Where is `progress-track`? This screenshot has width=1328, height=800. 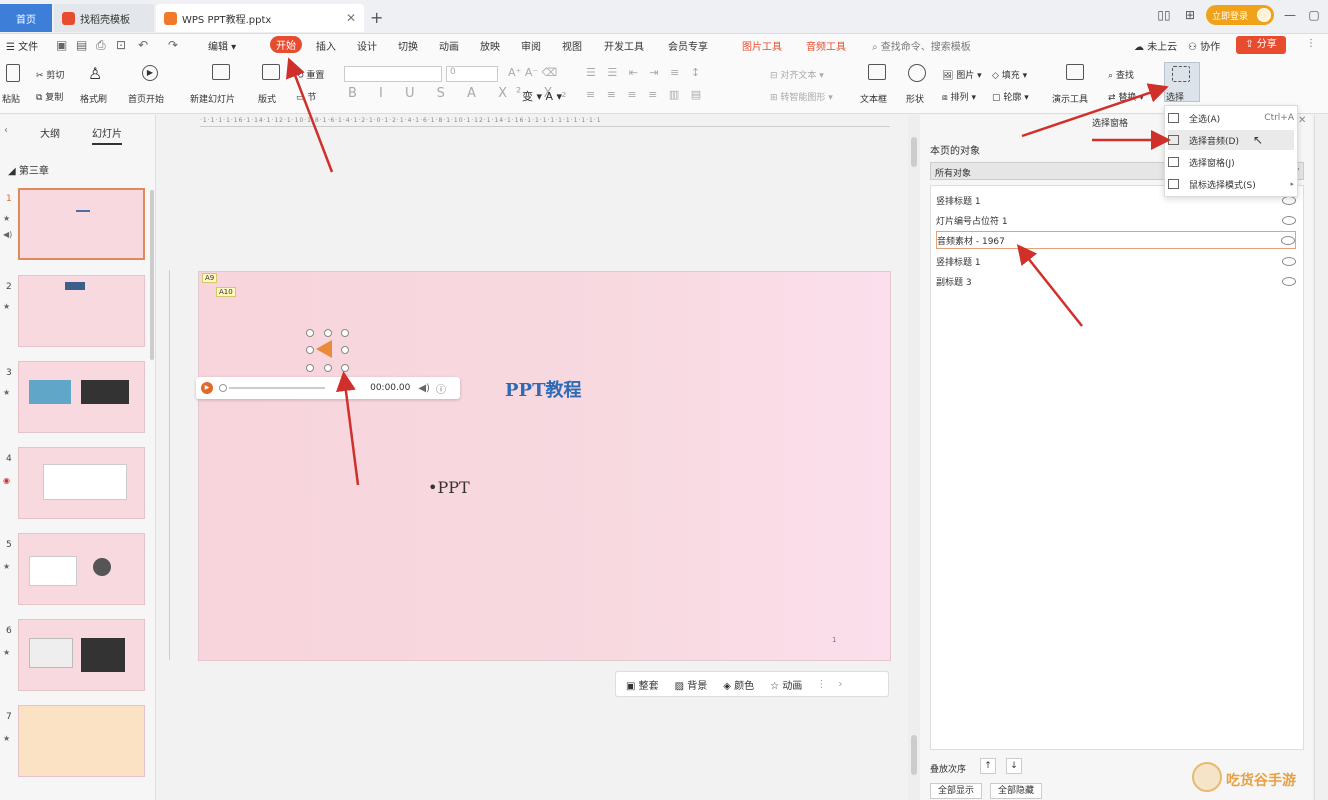 progress-track is located at coordinates (277, 388).